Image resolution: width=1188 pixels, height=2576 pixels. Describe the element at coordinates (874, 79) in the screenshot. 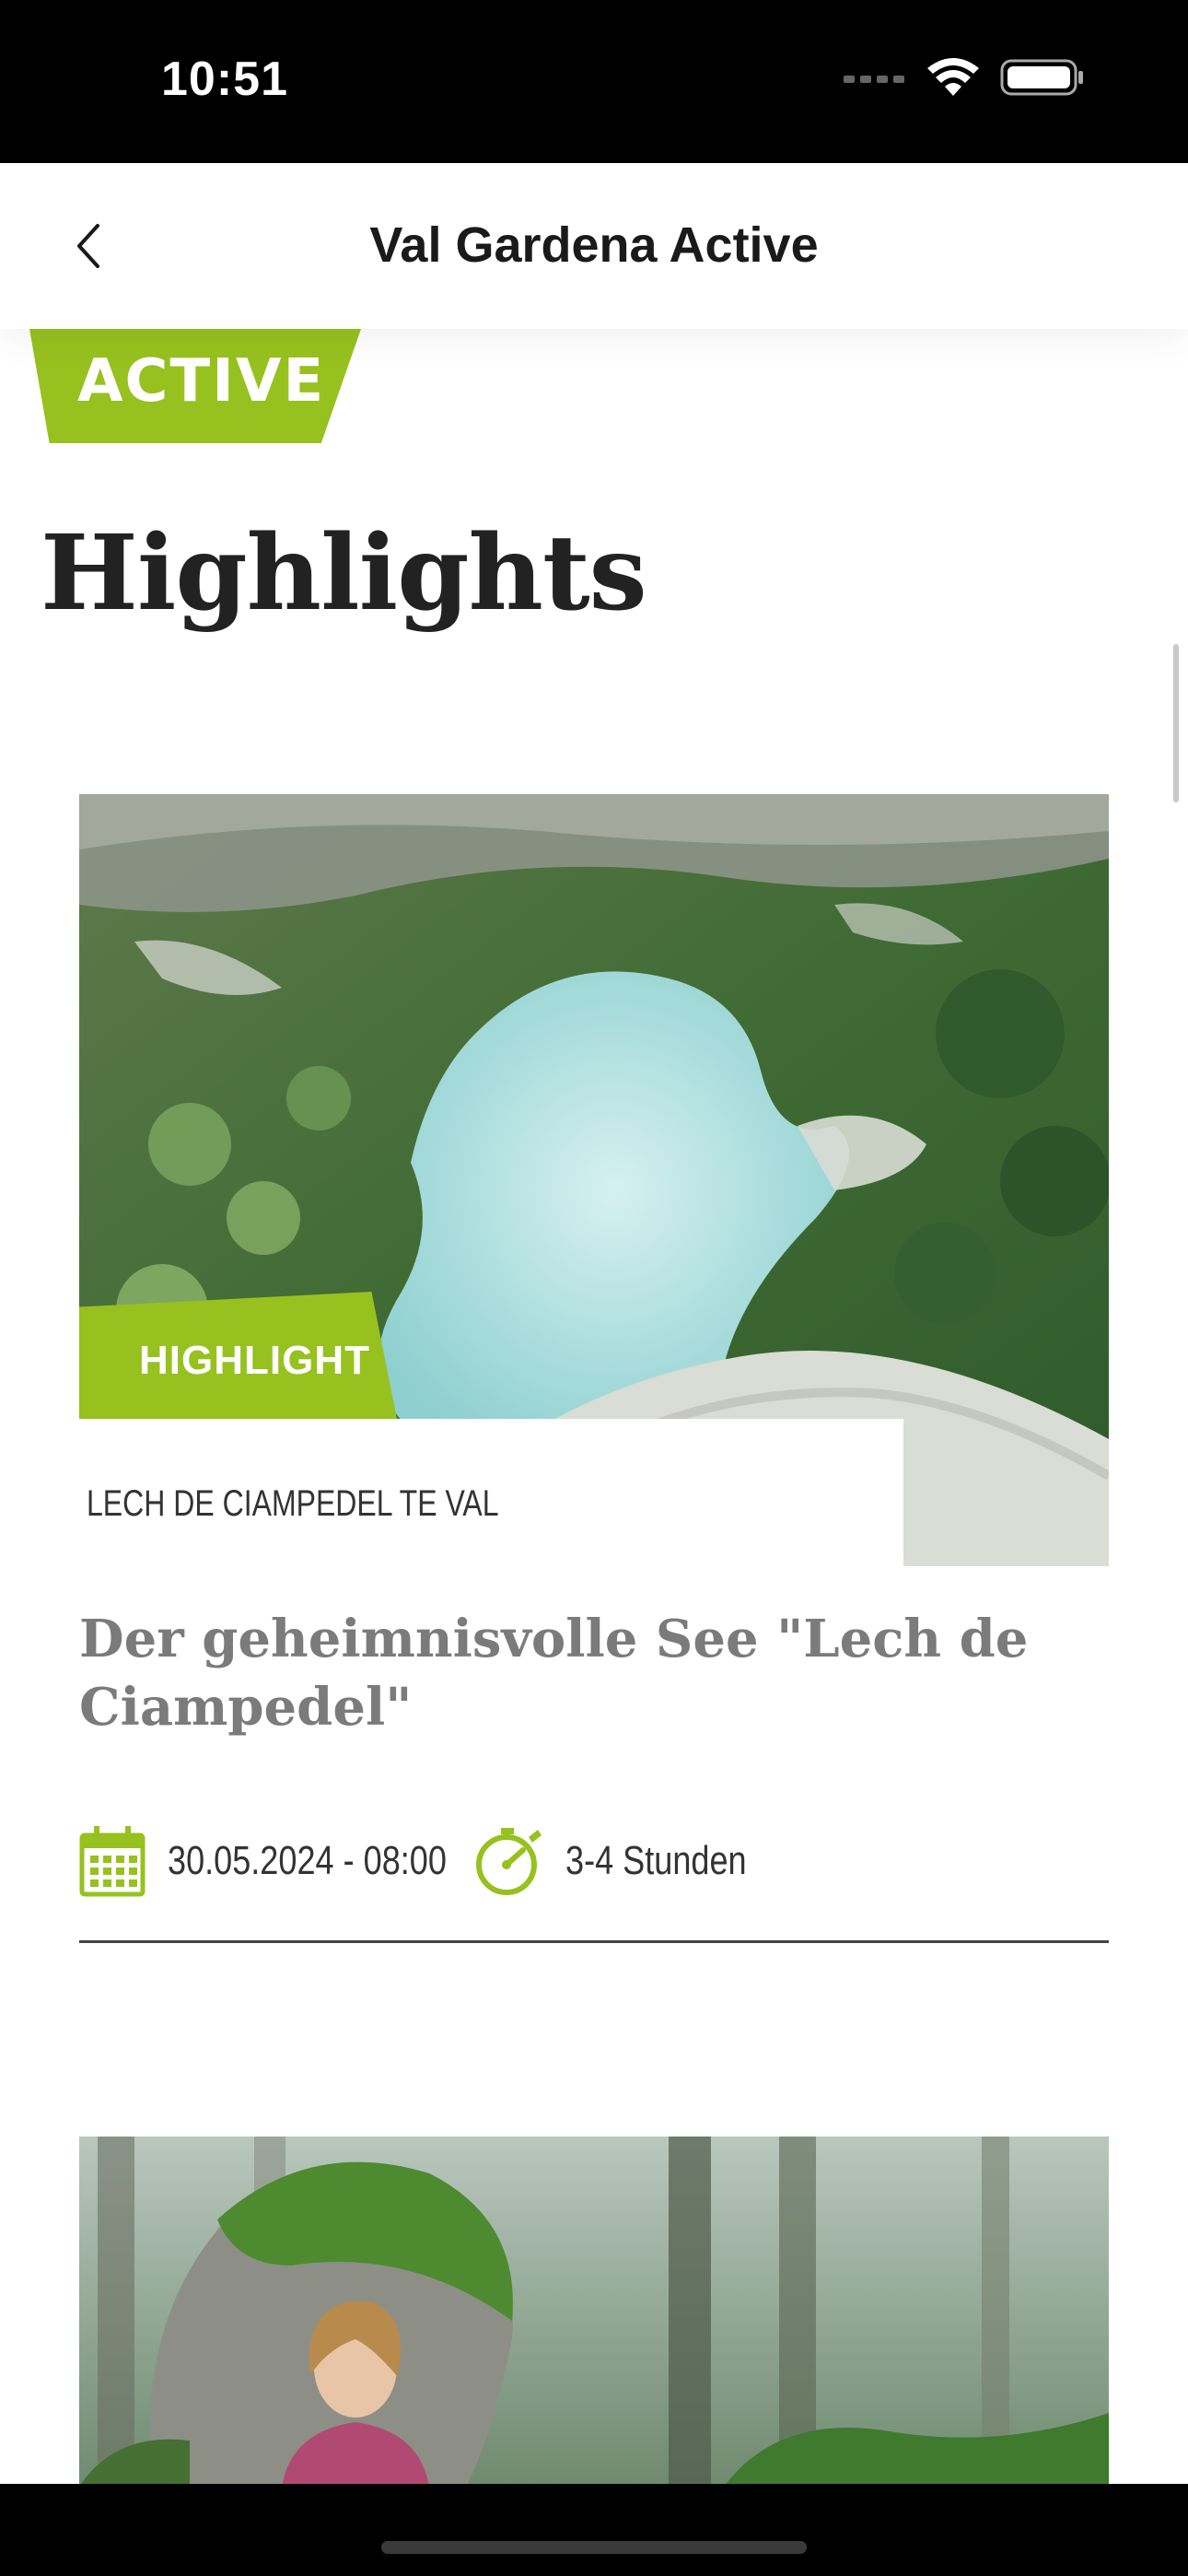

I see `cellular-signal-icon` at that location.